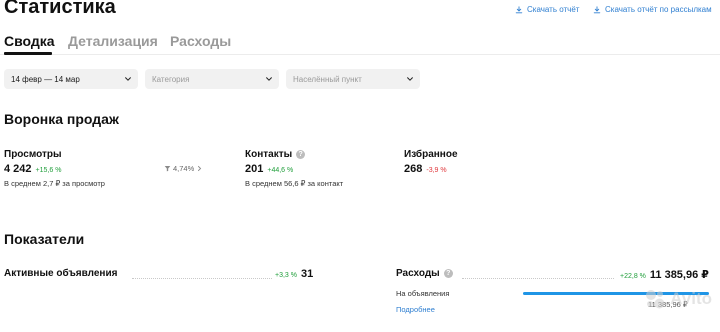 This screenshot has width=720, height=332. I want to click on views-label-text: Просмотры, so click(33, 154).